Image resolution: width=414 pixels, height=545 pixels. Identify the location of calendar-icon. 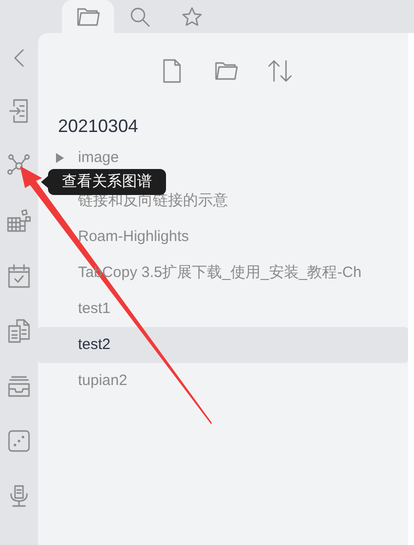
(19, 276).